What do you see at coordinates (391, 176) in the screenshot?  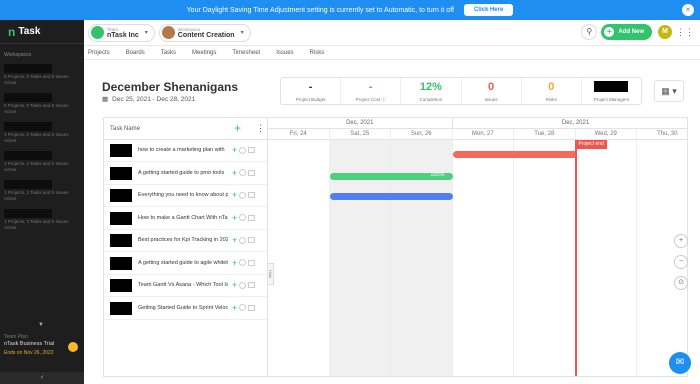 I see `task-bar-completed: 100%` at bounding box center [391, 176].